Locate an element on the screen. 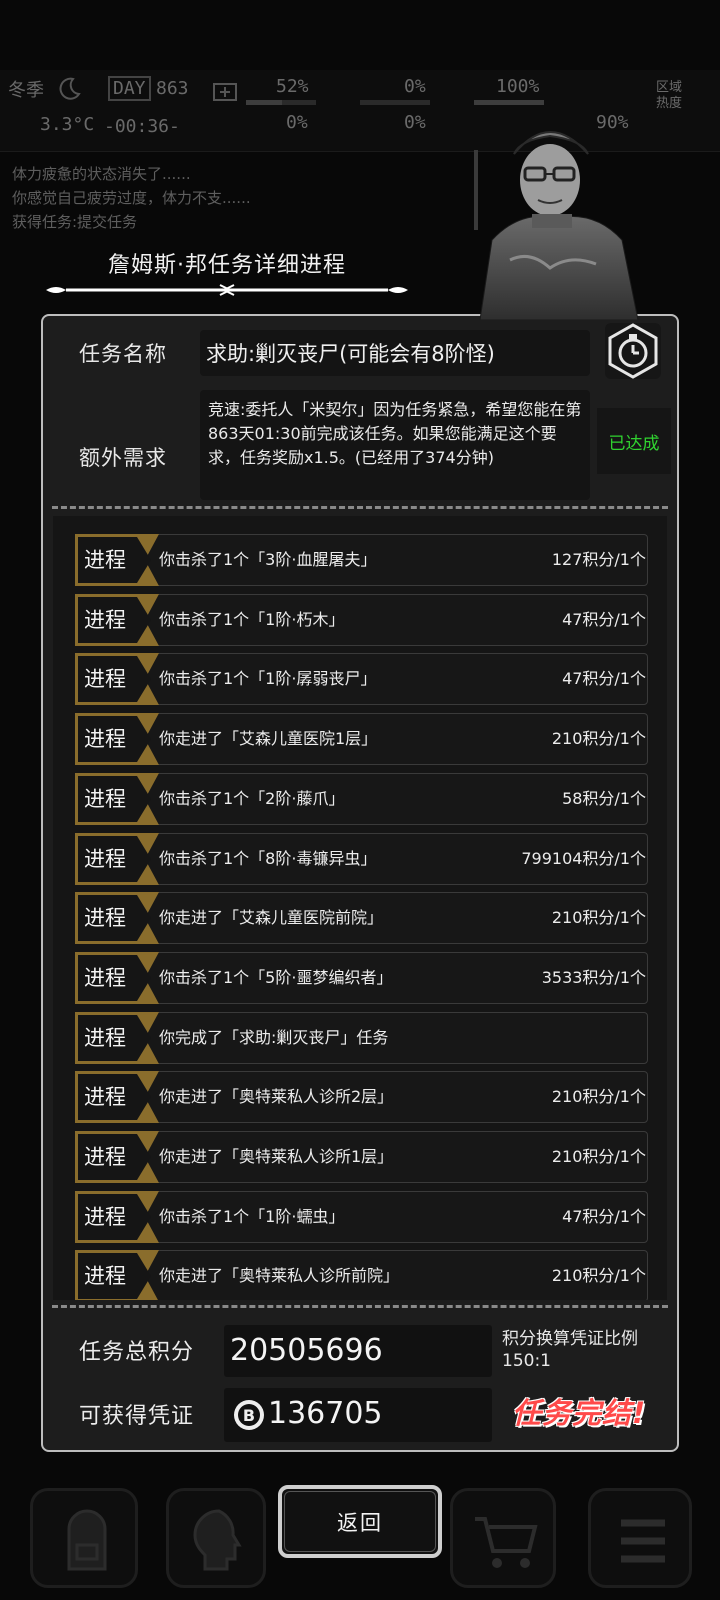 The height and width of the screenshot is (1600, 720). menu-icon is located at coordinates (643, 1541).